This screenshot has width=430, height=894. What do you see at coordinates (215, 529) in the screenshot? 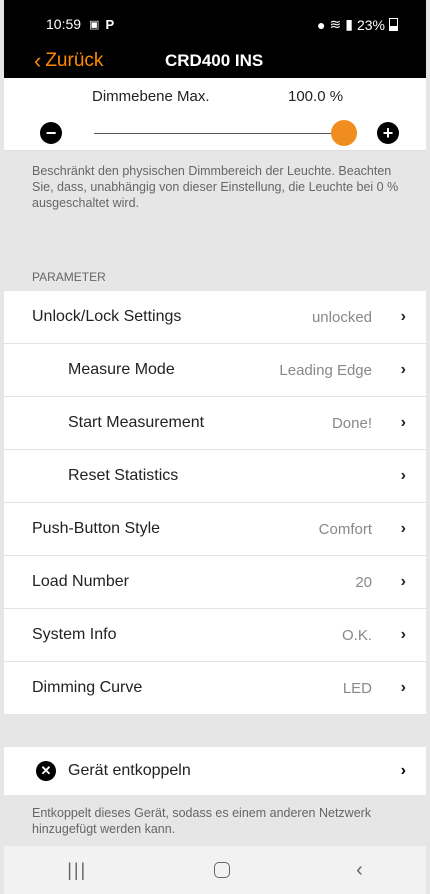
I see `row-push-button-style: Push-Button Style Comfort ›` at bounding box center [215, 529].